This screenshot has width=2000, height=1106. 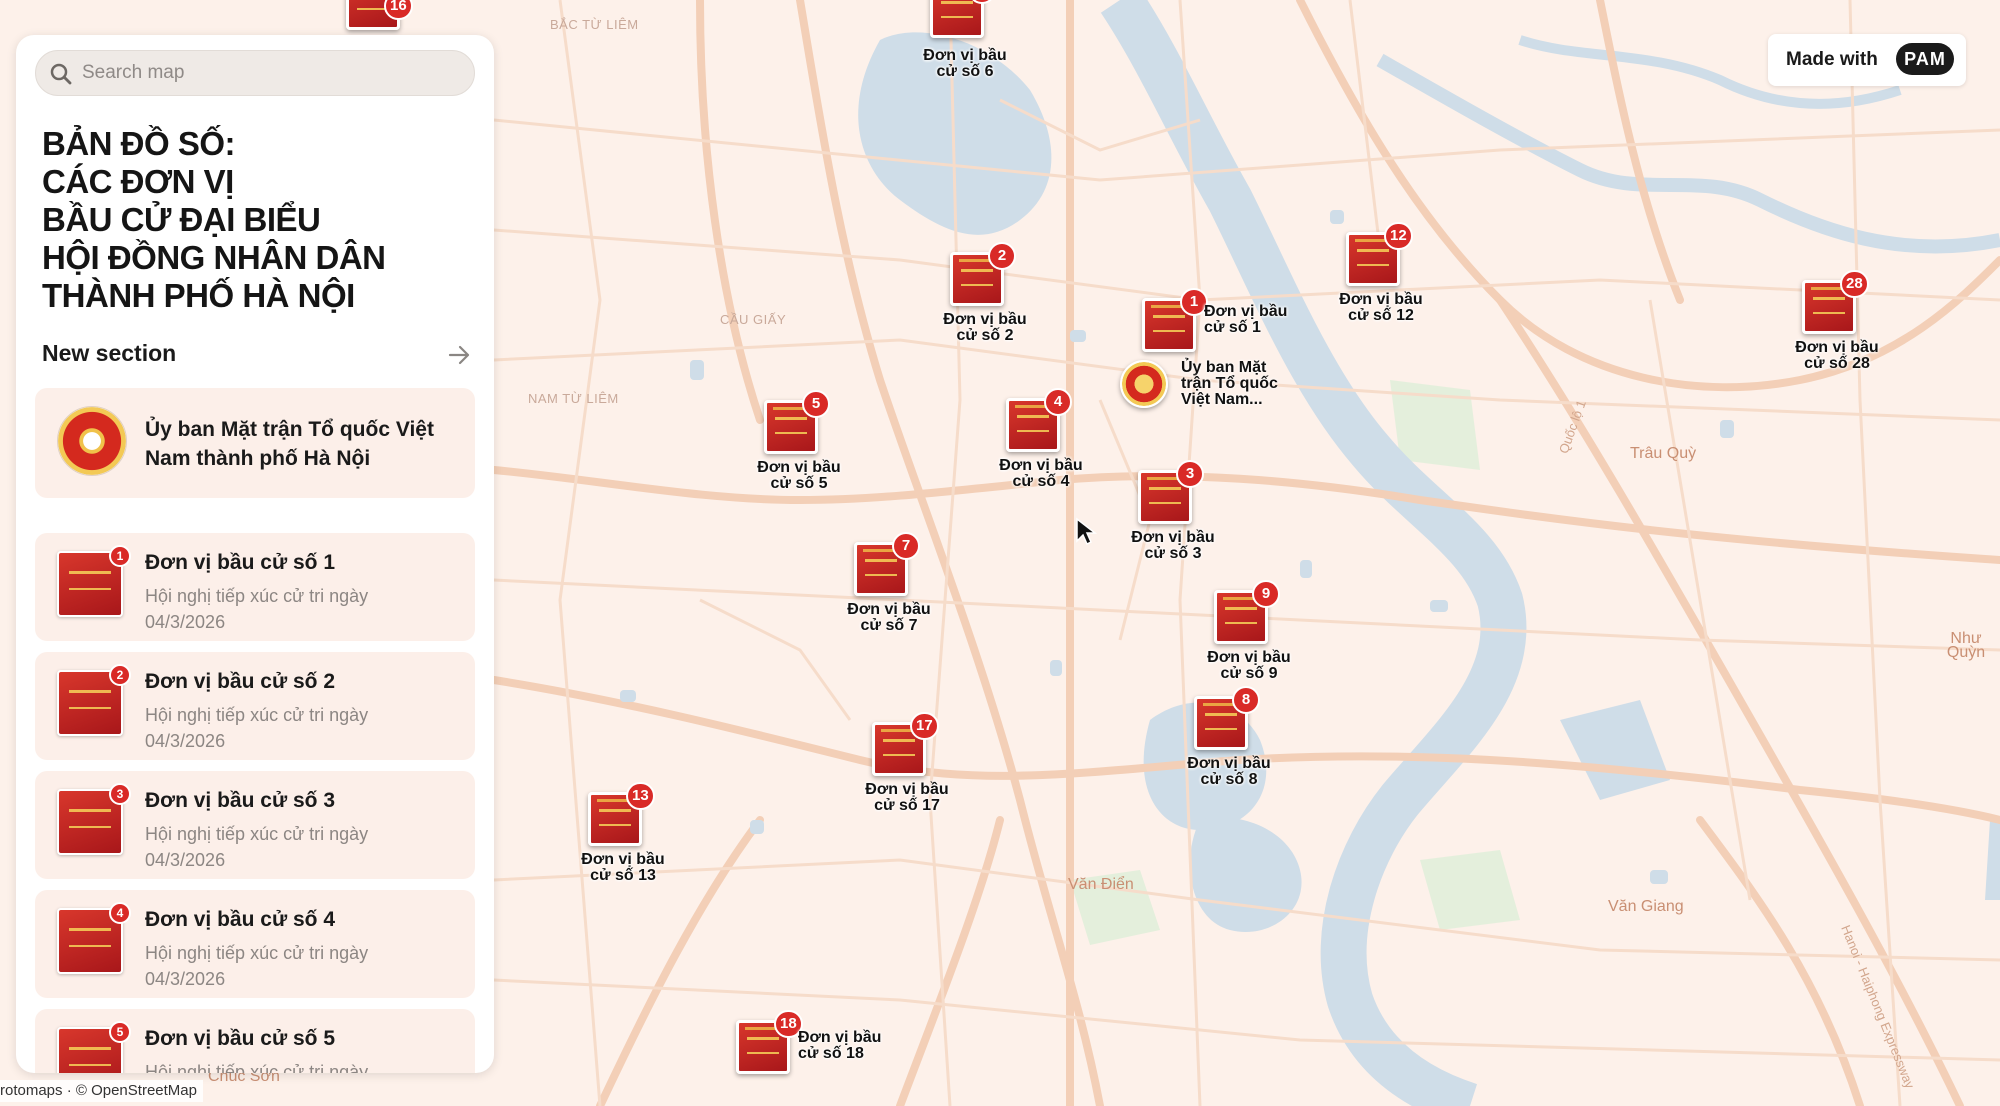 What do you see at coordinates (1173, 545) in the screenshot?
I see `marker-label: Đơn vị bầu cử số 3` at bounding box center [1173, 545].